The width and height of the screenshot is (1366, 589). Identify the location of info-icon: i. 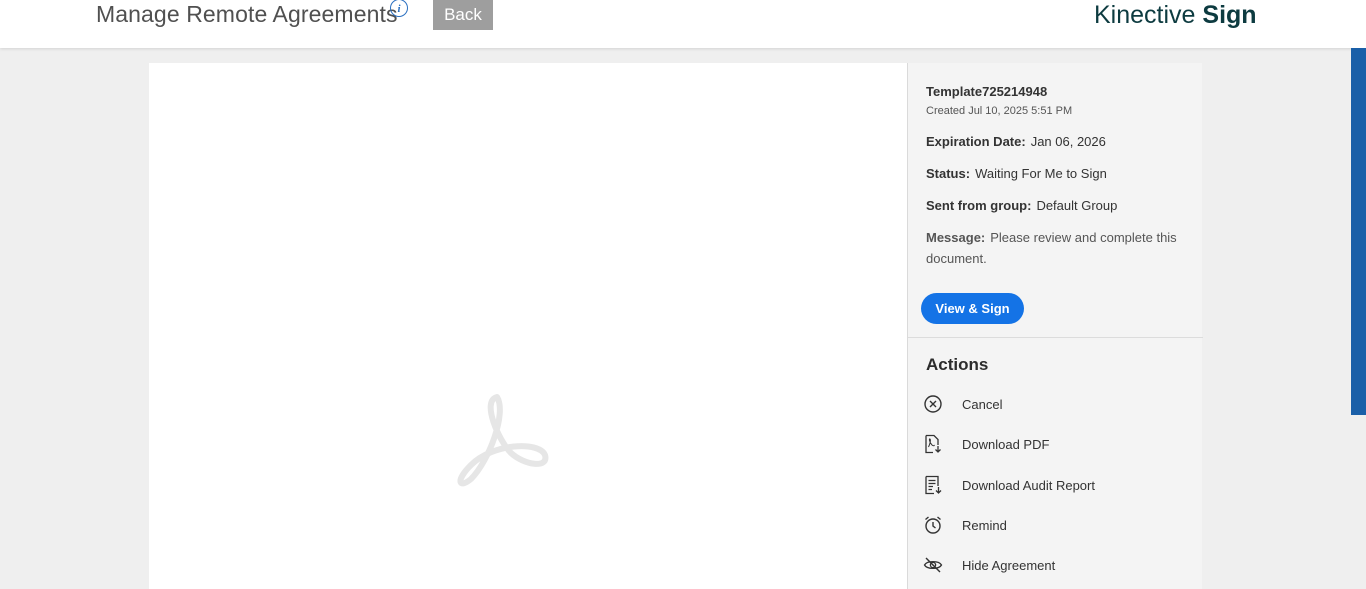
(399, 9).